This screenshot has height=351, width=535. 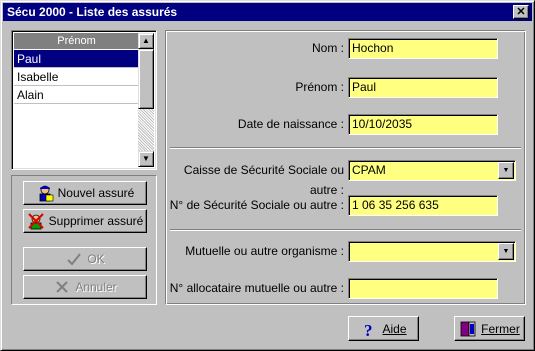 I want to click on person-add-icon, so click(x=45, y=193).